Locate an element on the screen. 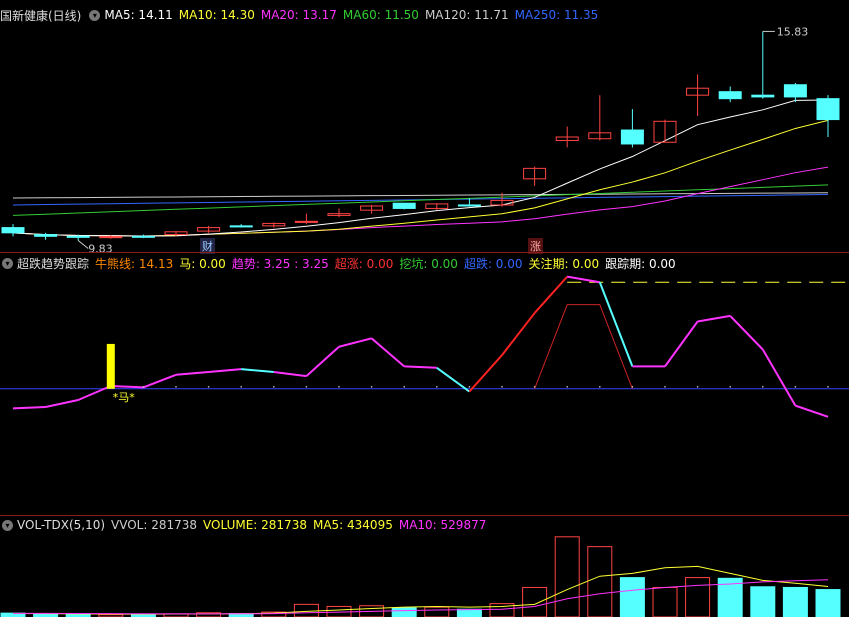 The width and height of the screenshot is (849, 617). volume-chart is located at coordinates (424, 575).